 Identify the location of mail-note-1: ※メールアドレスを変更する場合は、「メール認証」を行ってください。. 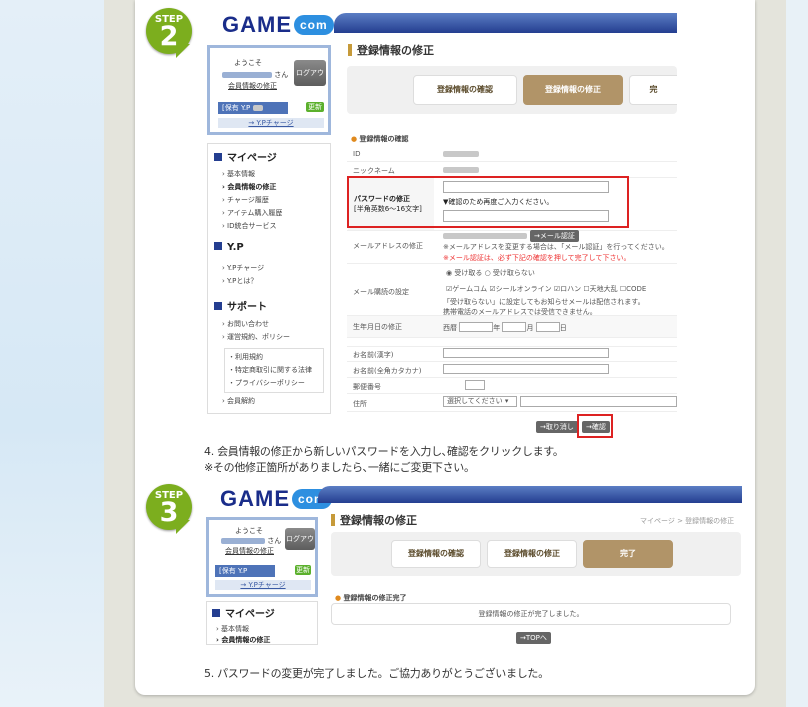
(556, 247).